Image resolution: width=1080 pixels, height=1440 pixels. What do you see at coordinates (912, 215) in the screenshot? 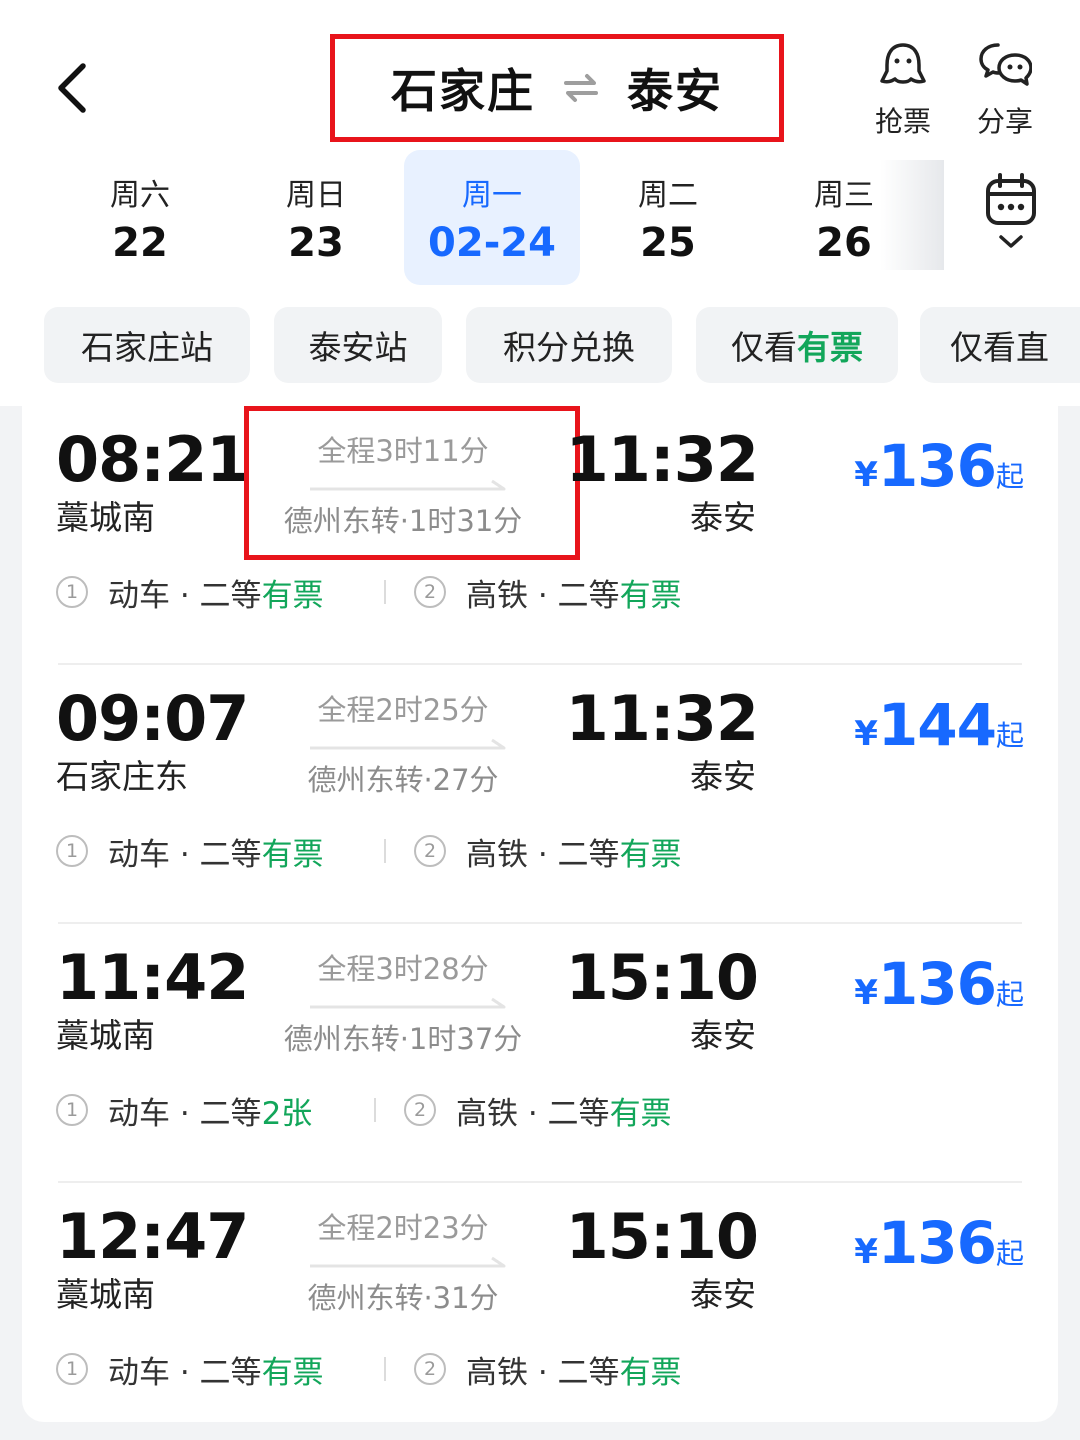
I see `date-strip-fade` at bounding box center [912, 215].